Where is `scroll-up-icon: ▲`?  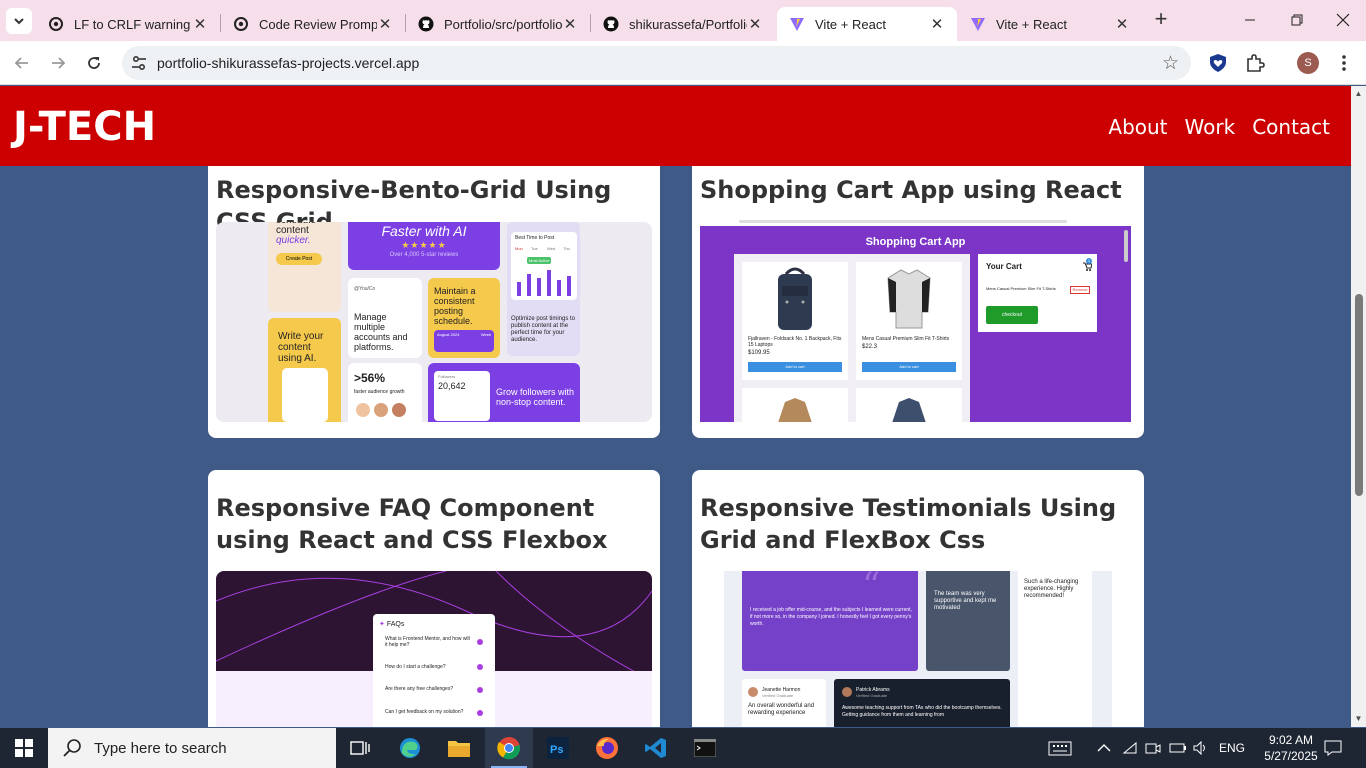 scroll-up-icon: ▲ is located at coordinates (1358, 93).